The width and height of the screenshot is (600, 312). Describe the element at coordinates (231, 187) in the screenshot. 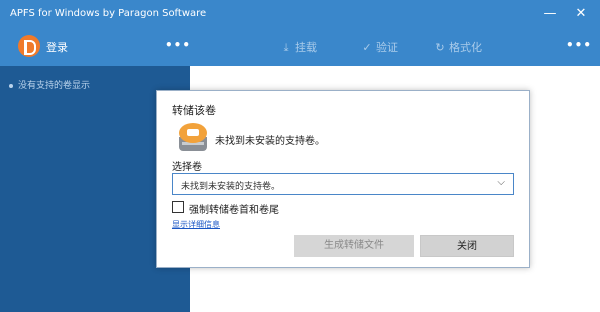

I see `volume-select-value: 未找到未安装的支持卷。` at that location.